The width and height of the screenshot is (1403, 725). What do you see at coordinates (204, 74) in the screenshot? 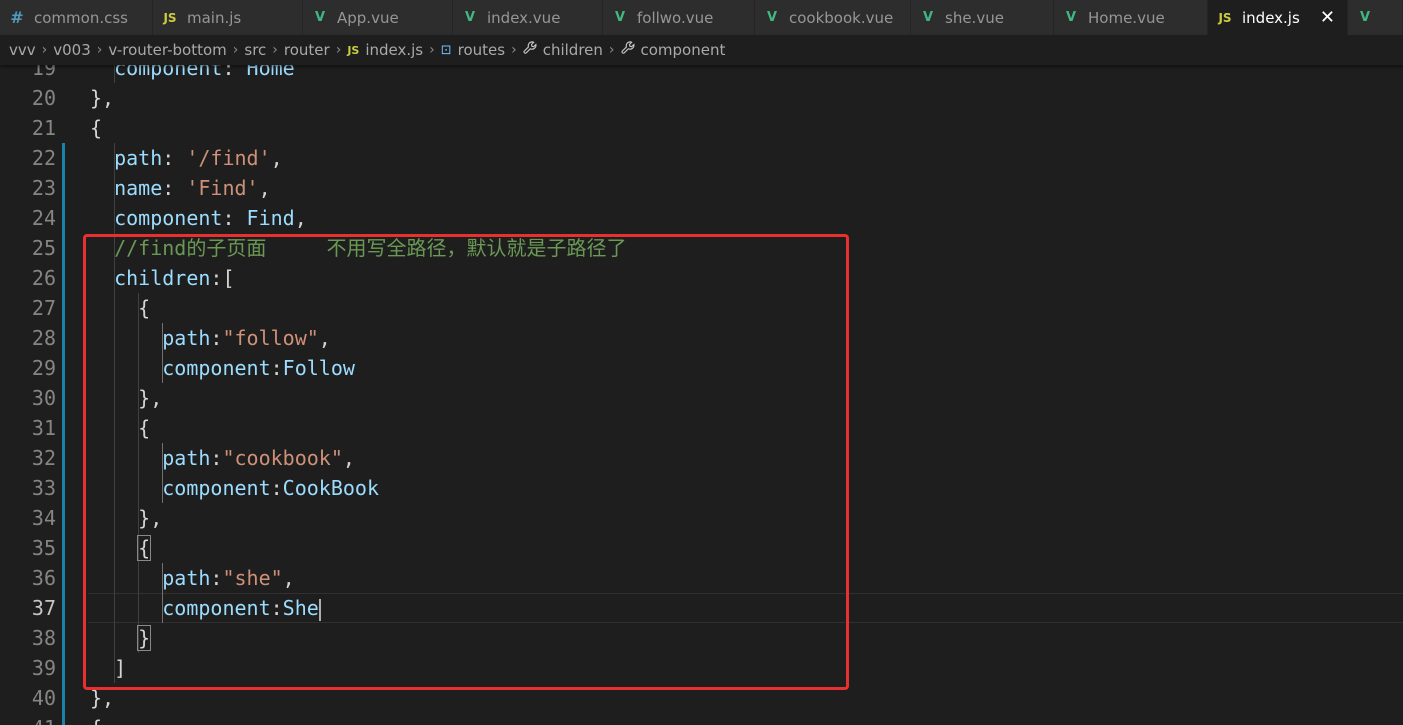
I see `code-text: component: Home` at bounding box center [204, 74].